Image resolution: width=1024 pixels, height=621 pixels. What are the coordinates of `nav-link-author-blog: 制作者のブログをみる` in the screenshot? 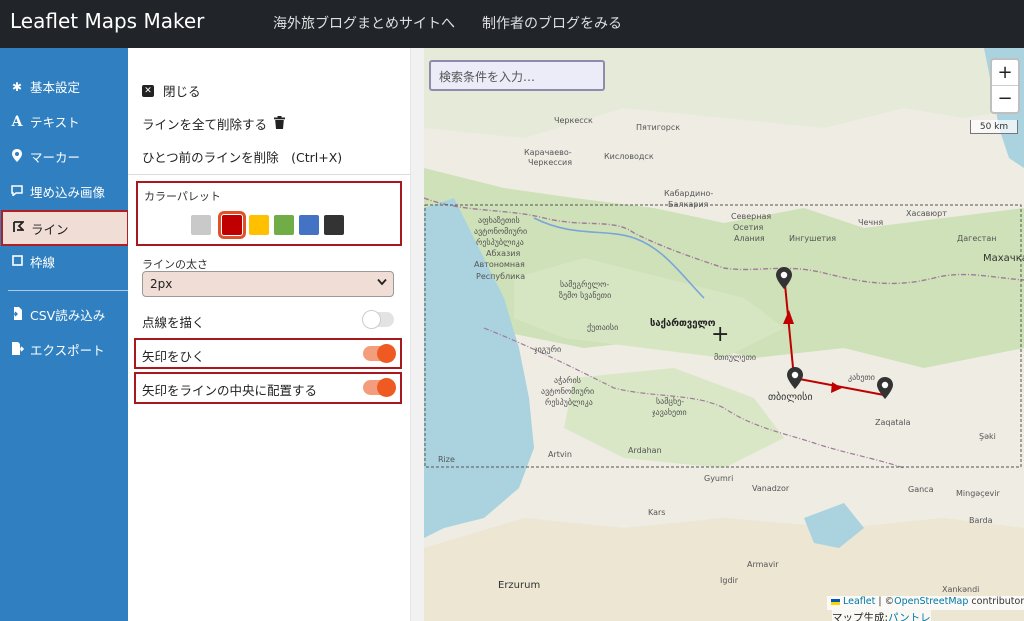 It's located at (552, 23).